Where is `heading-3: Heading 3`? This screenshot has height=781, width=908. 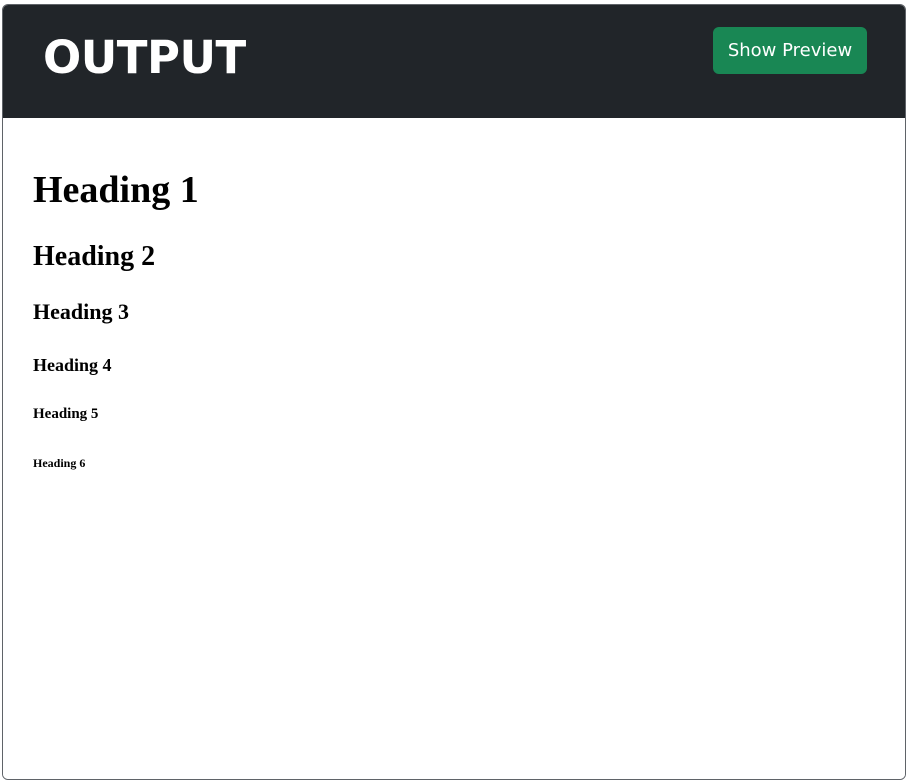
heading-3: Heading 3 is located at coordinates (81, 311).